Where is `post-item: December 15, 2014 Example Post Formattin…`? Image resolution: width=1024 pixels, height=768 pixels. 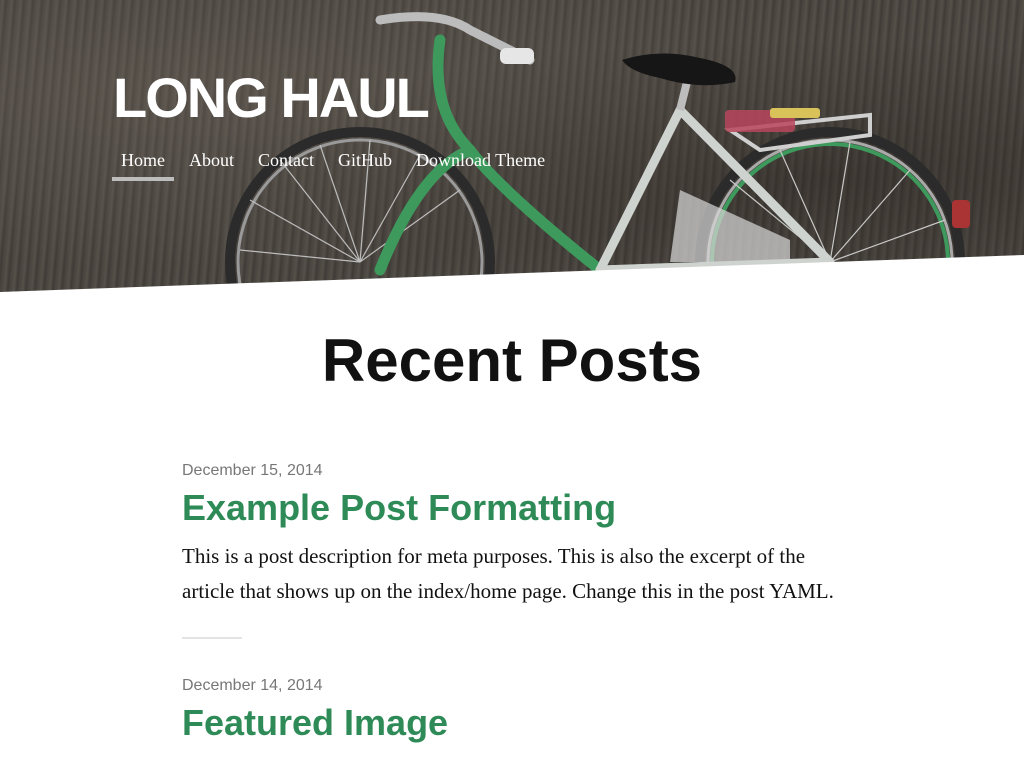
post-item: December 15, 2014 Example Post Formattin… is located at coordinates (517, 535).